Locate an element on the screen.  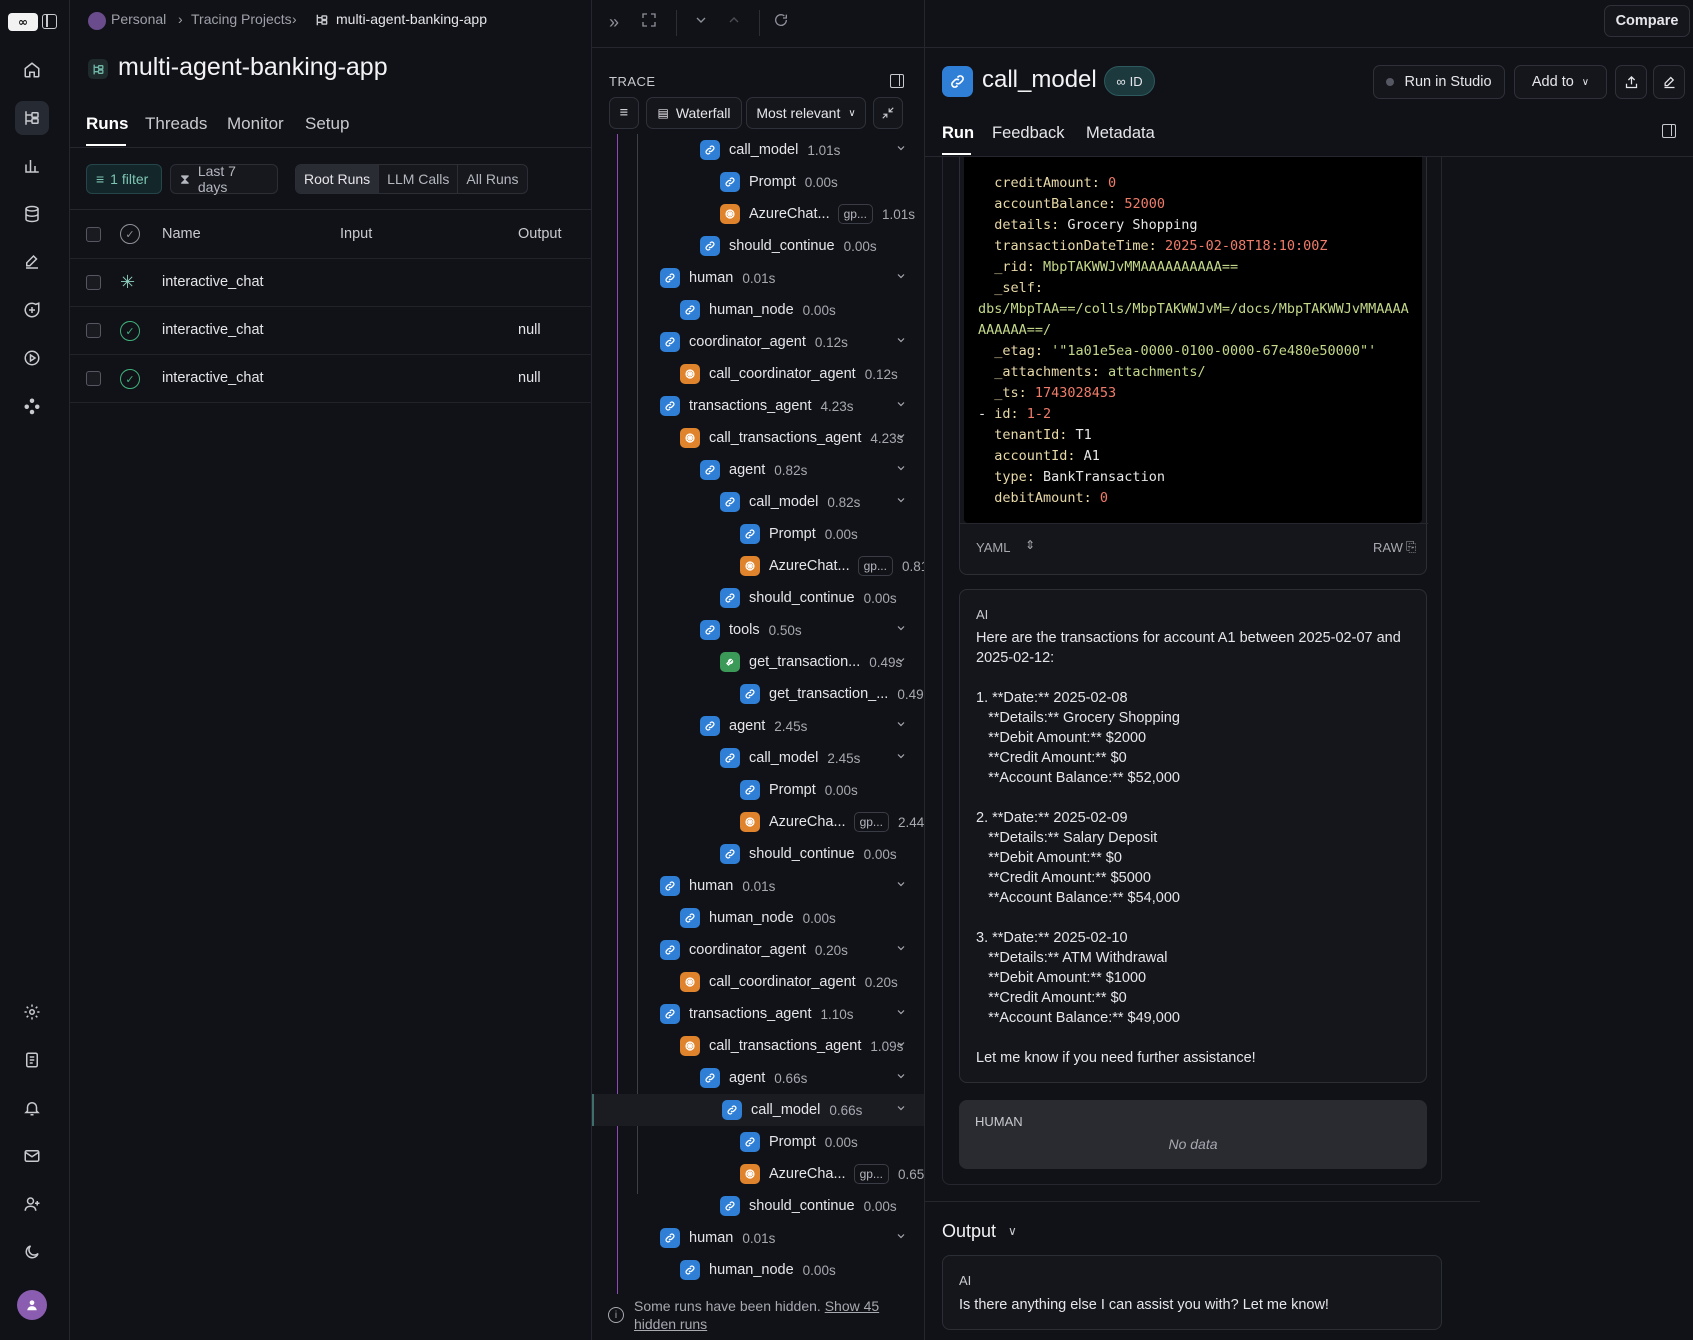
trace-node: call_model 1.01s is located at coordinates (758, 150).